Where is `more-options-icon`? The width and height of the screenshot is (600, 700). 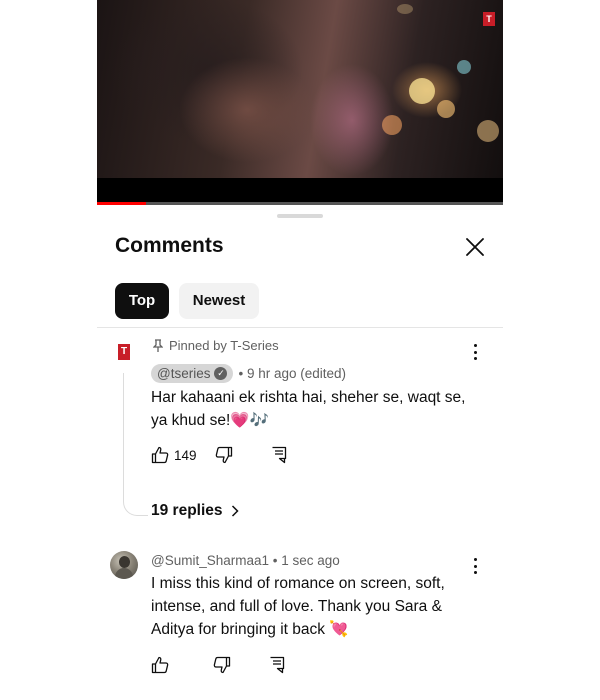 more-options-icon is located at coordinates (475, 352).